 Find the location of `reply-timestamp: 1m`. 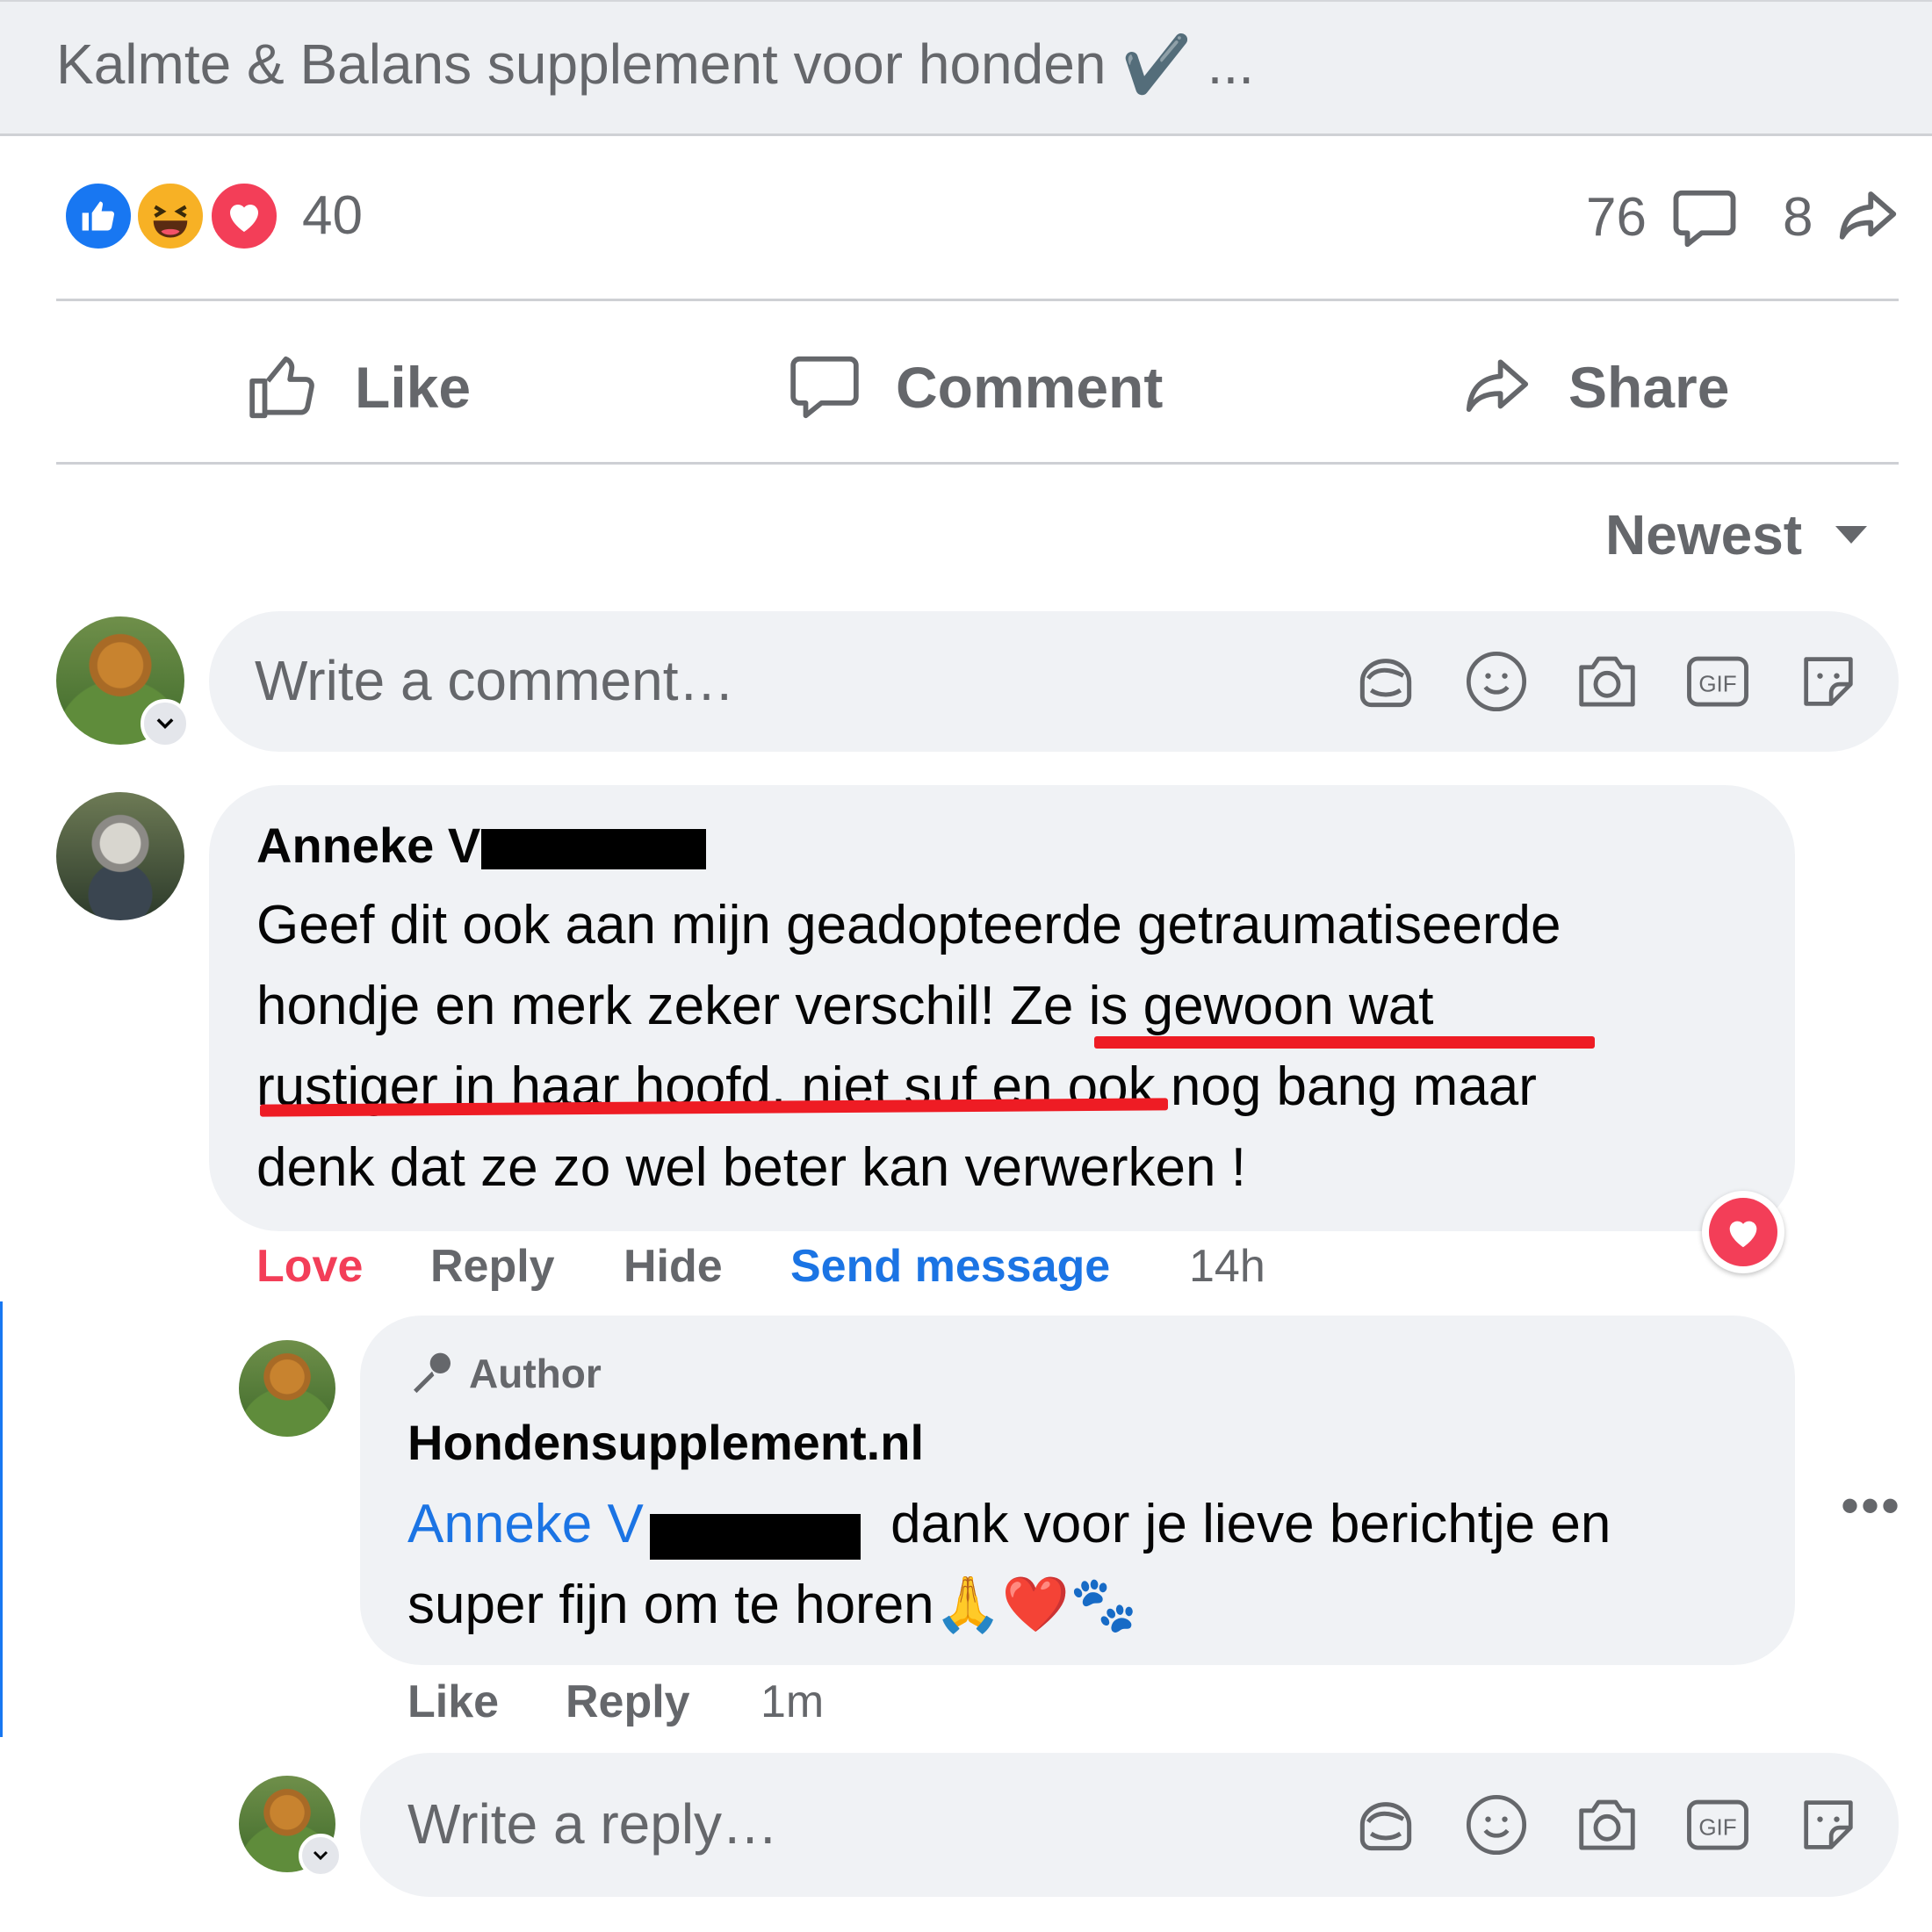

reply-timestamp: 1m is located at coordinates (792, 1702).